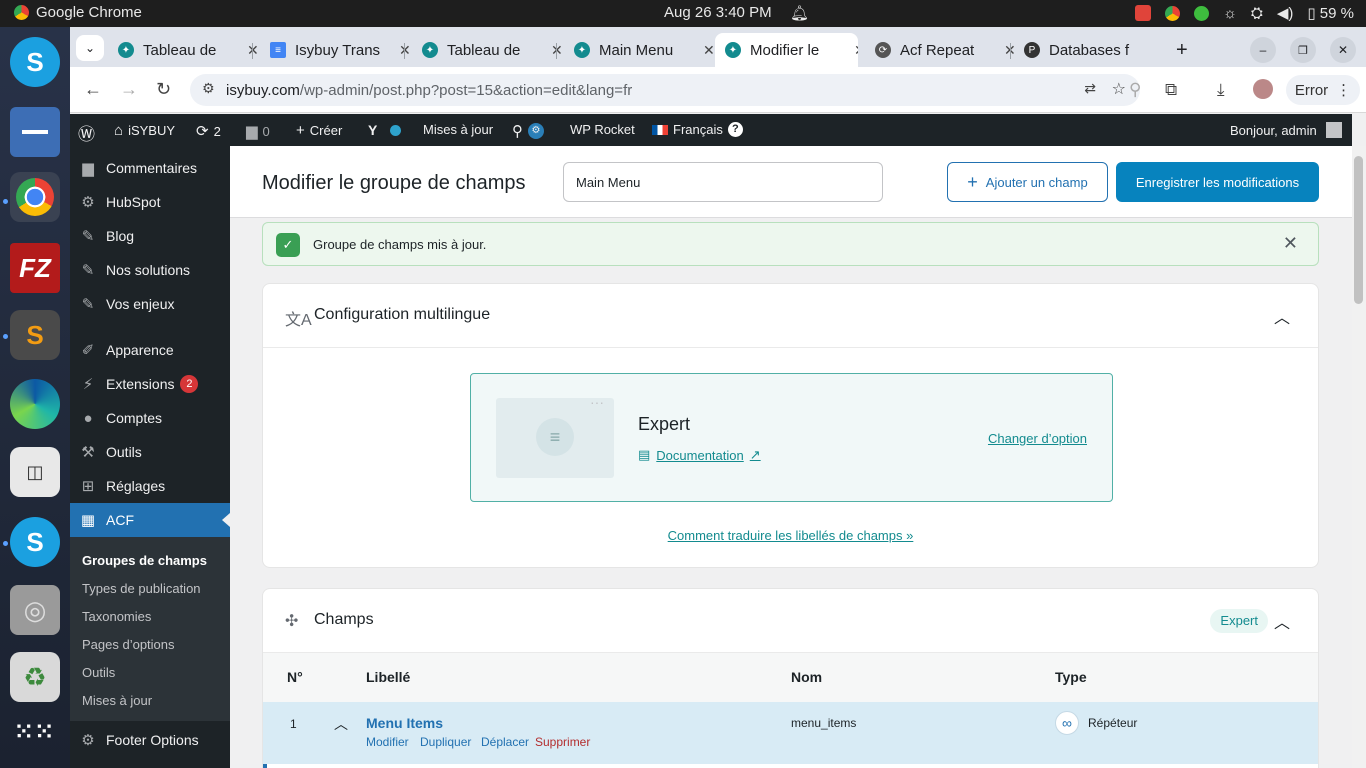 This screenshot has height=768, width=1366. Describe the element at coordinates (790, 316) in the screenshot. I see `multilingual-panel-header: 文A Configuration multilingue ︿` at that location.